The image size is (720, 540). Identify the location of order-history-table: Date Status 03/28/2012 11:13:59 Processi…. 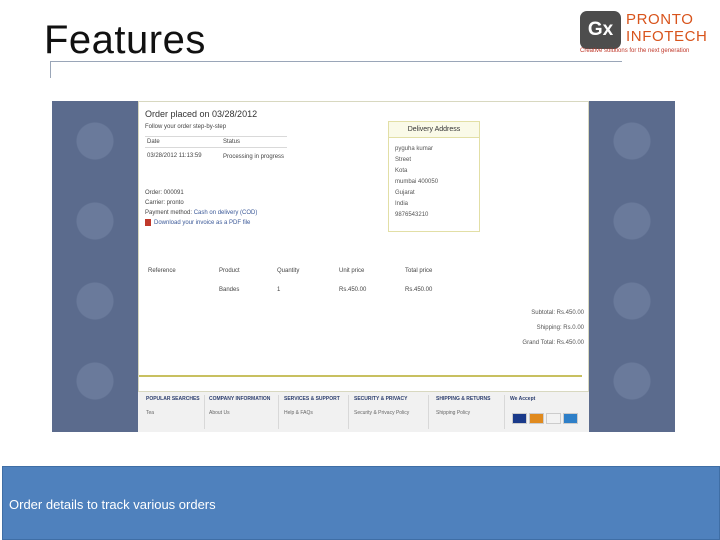
(216, 148).